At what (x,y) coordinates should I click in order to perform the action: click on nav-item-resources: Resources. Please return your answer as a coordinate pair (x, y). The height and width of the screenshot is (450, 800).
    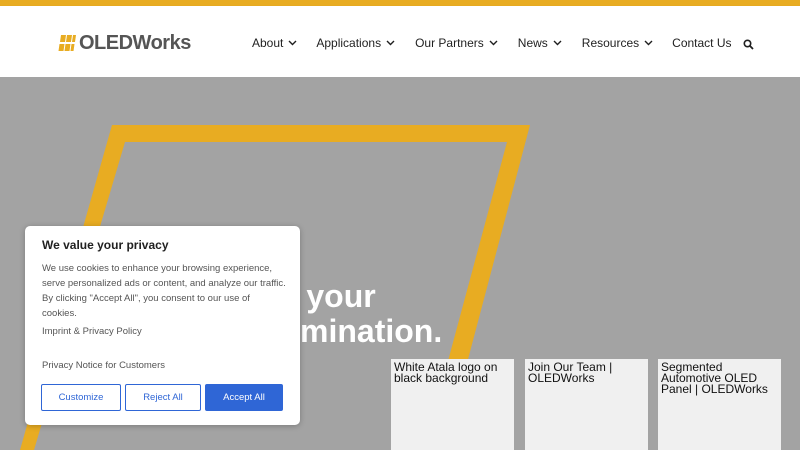
    Looking at the image, I should click on (617, 43).